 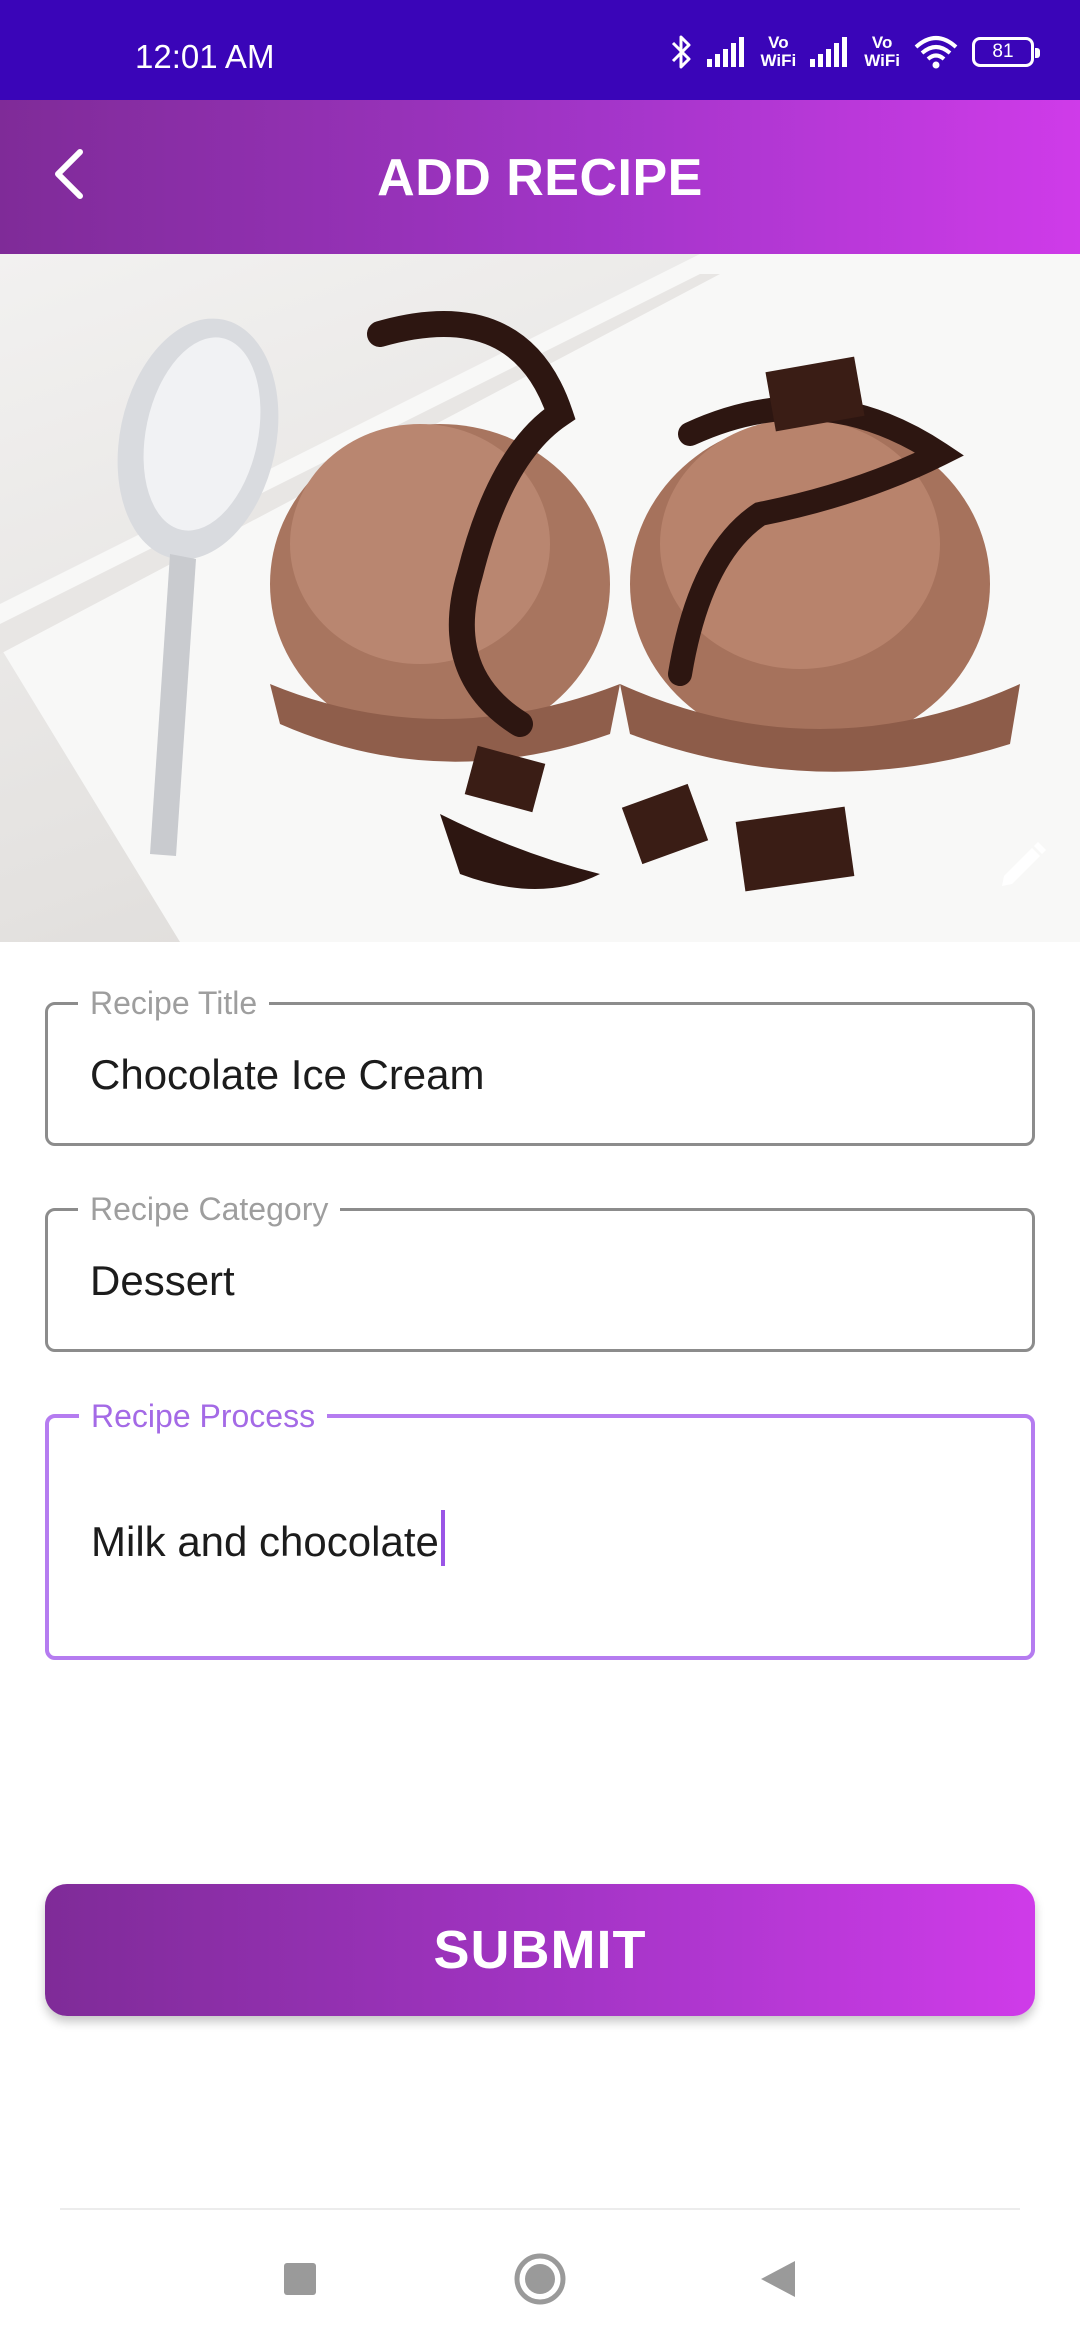 I want to click on square-icon, so click(x=300, y=2281).